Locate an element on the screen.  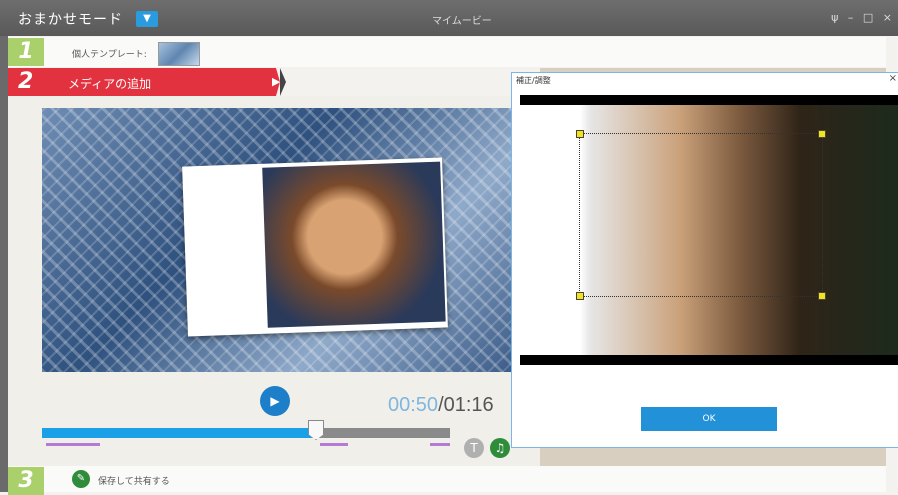
edit-share-icon: ✎ is located at coordinates (81, 479).